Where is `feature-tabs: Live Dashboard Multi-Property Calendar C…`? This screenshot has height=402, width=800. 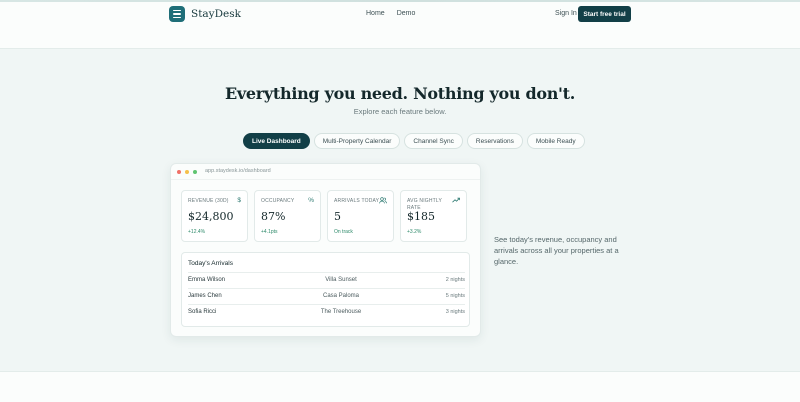
feature-tabs: Live Dashboard Multi-Property Calendar C… is located at coordinates (414, 141).